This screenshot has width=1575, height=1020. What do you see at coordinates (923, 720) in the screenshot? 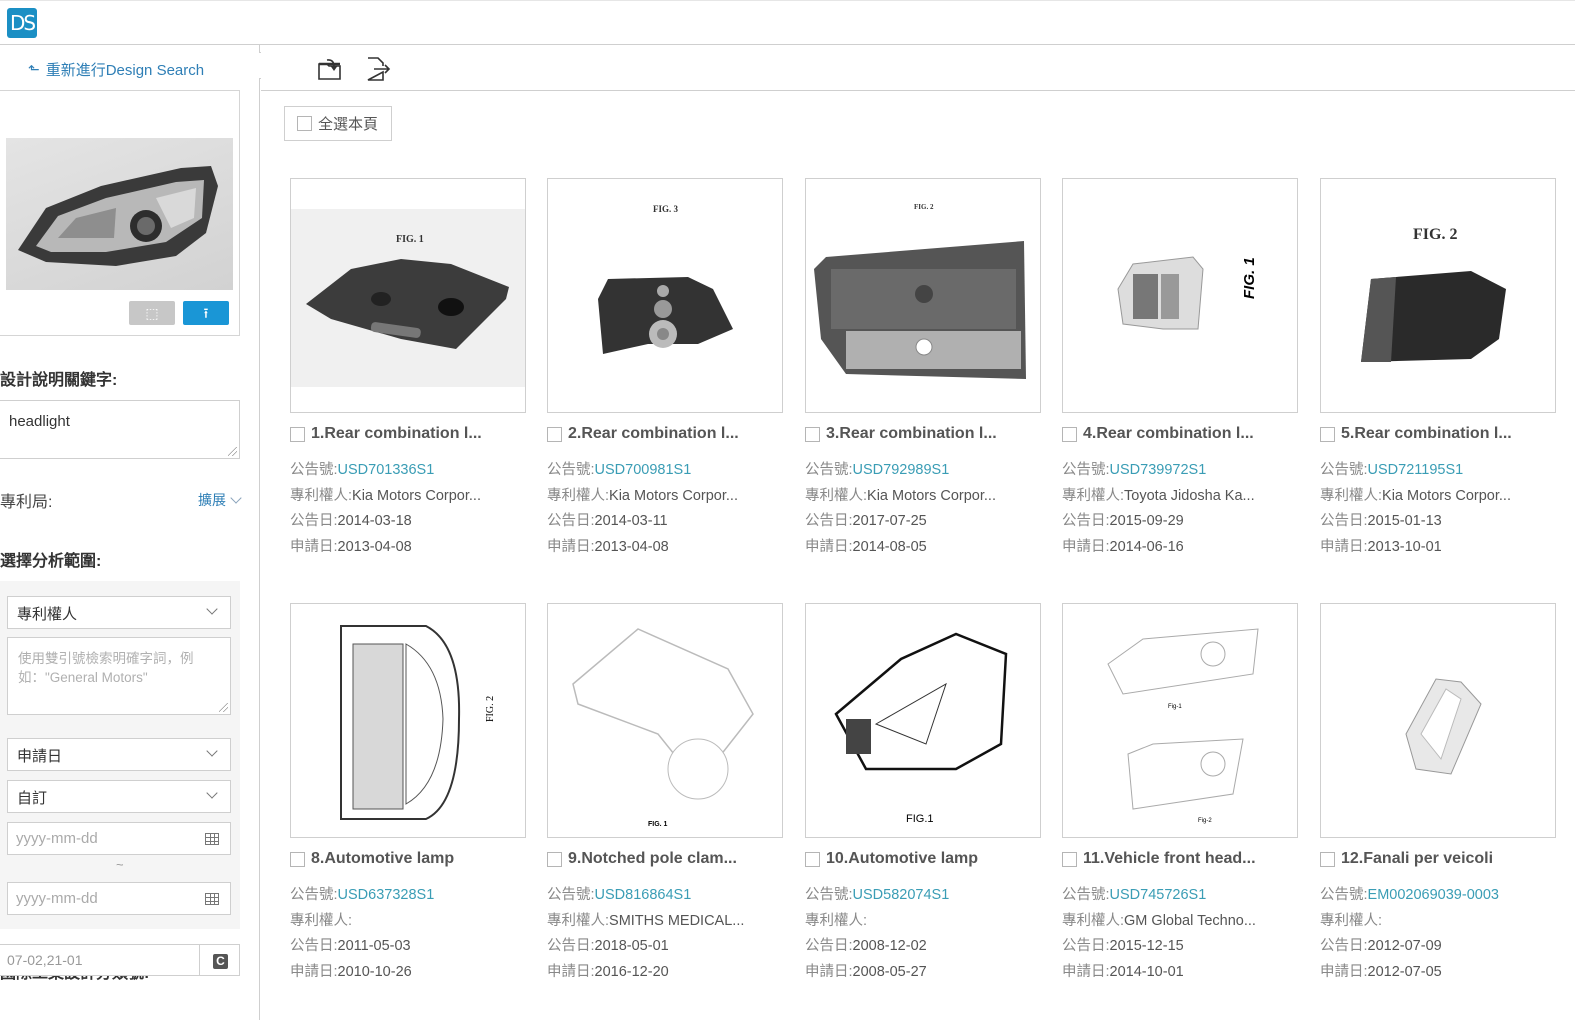
I see `result-thumbnail: FIG.1` at bounding box center [923, 720].